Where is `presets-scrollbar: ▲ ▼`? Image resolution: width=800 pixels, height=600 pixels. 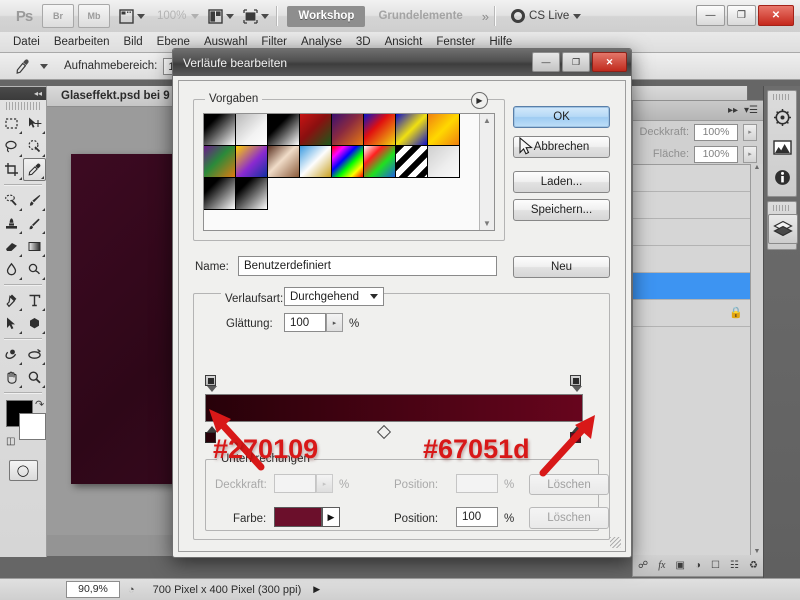
presets-scrollbar: ▲ ▼ is located at coordinates (486, 172).